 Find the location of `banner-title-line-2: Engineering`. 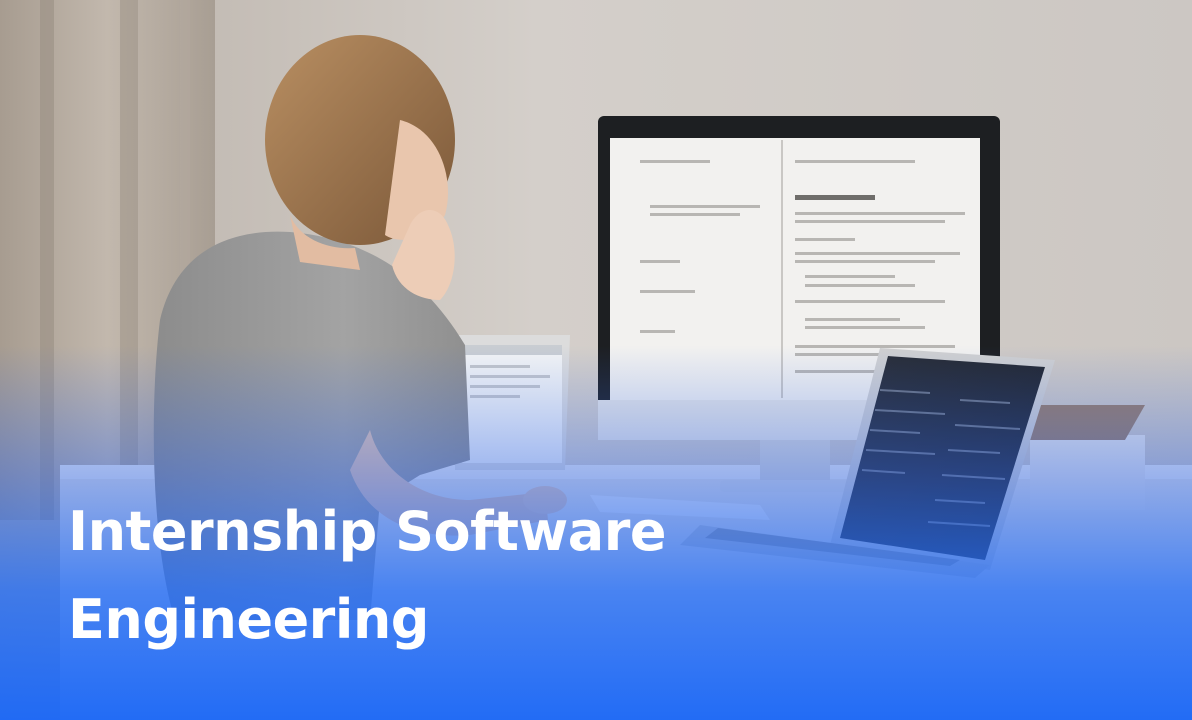

banner-title-line-2: Engineering is located at coordinates (248, 619).